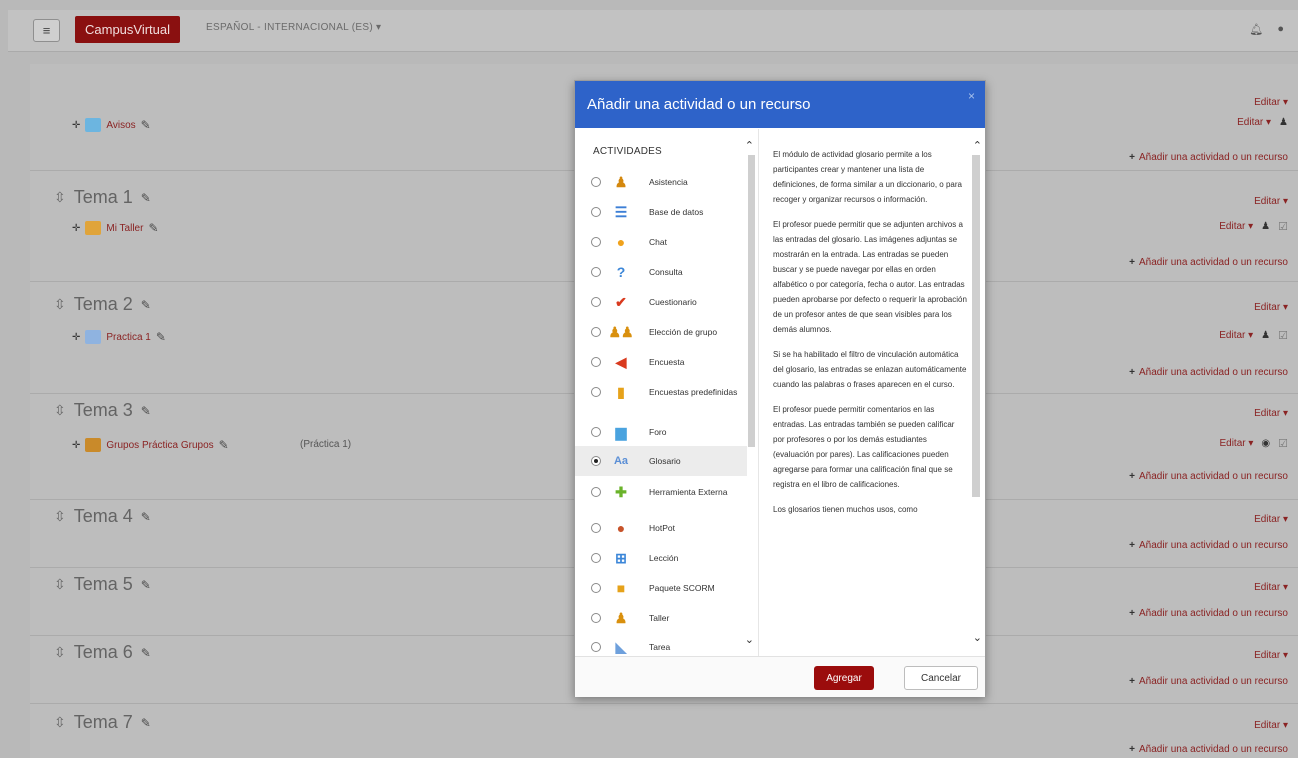 The width and height of the screenshot is (1298, 758). I want to click on option-leccion: ⊞ Lección, so click(661, 558).